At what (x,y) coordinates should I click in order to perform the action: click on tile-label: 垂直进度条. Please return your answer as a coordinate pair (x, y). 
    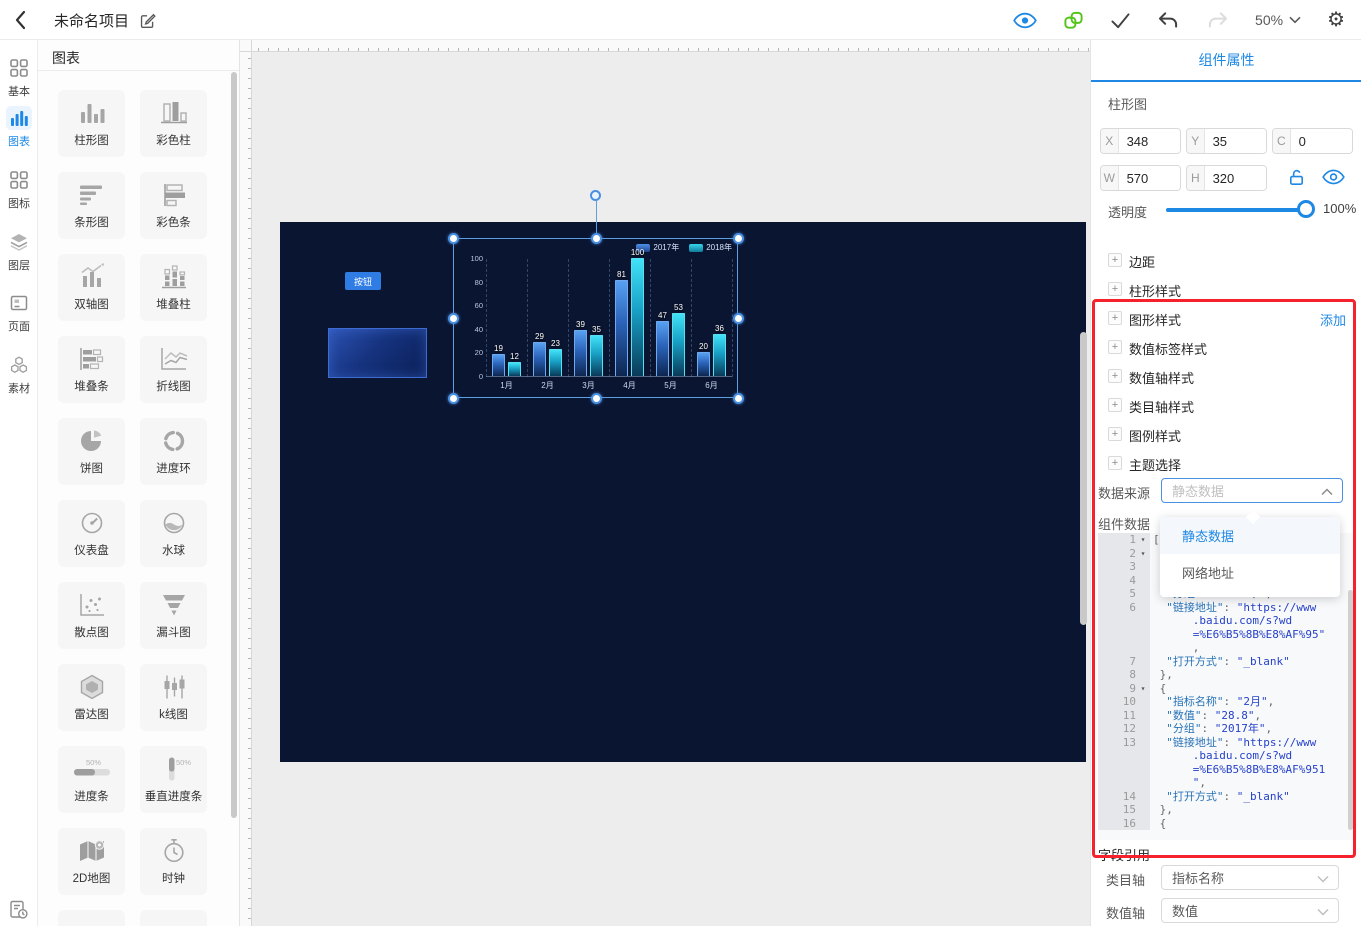
    Looking at the image, I should click on (173, 797).